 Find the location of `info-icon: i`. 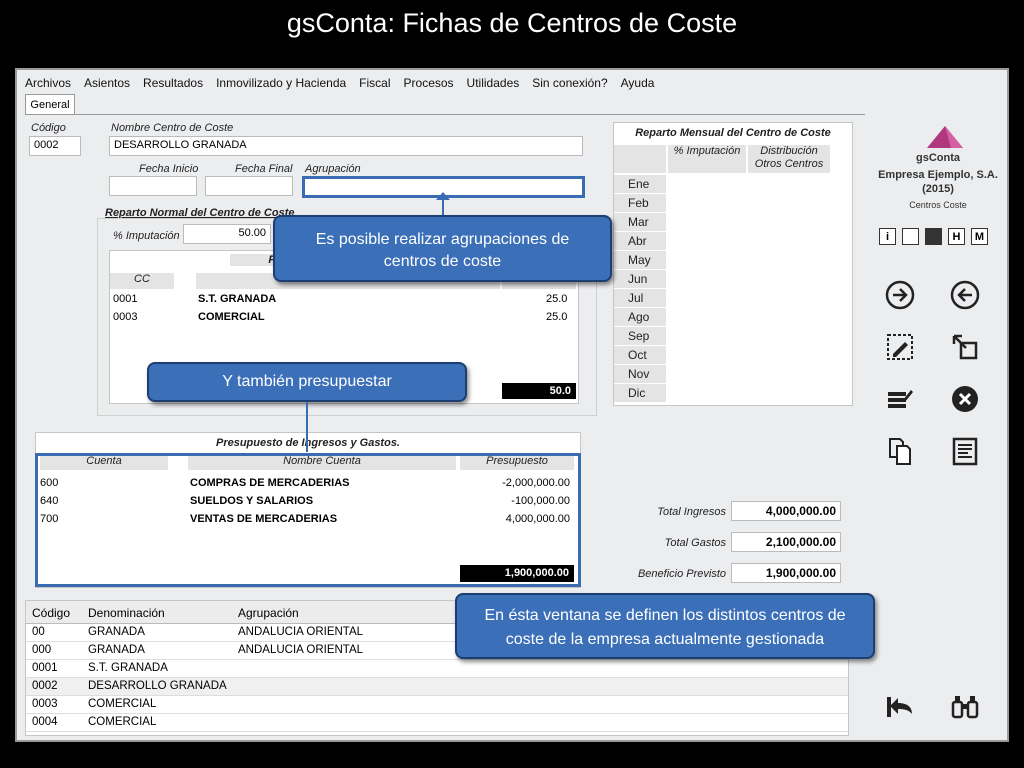

info-icon: i is located at coordinates (887, 236).